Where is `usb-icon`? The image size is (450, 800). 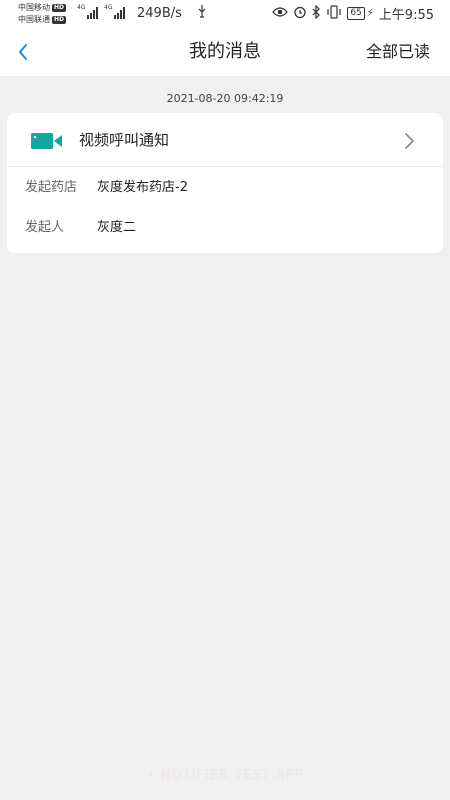 usb-icon is located at coordinates (202, 14).